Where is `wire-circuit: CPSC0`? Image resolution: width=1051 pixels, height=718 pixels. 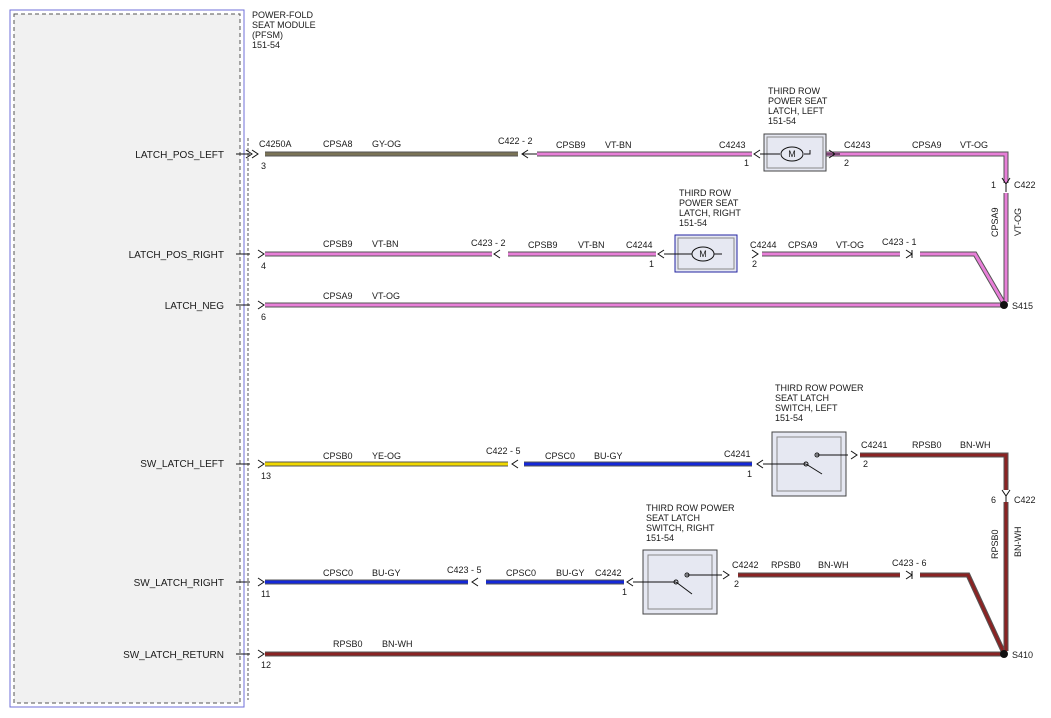 wire-circuit: CPSC0 is located at coordinates (560, 456).